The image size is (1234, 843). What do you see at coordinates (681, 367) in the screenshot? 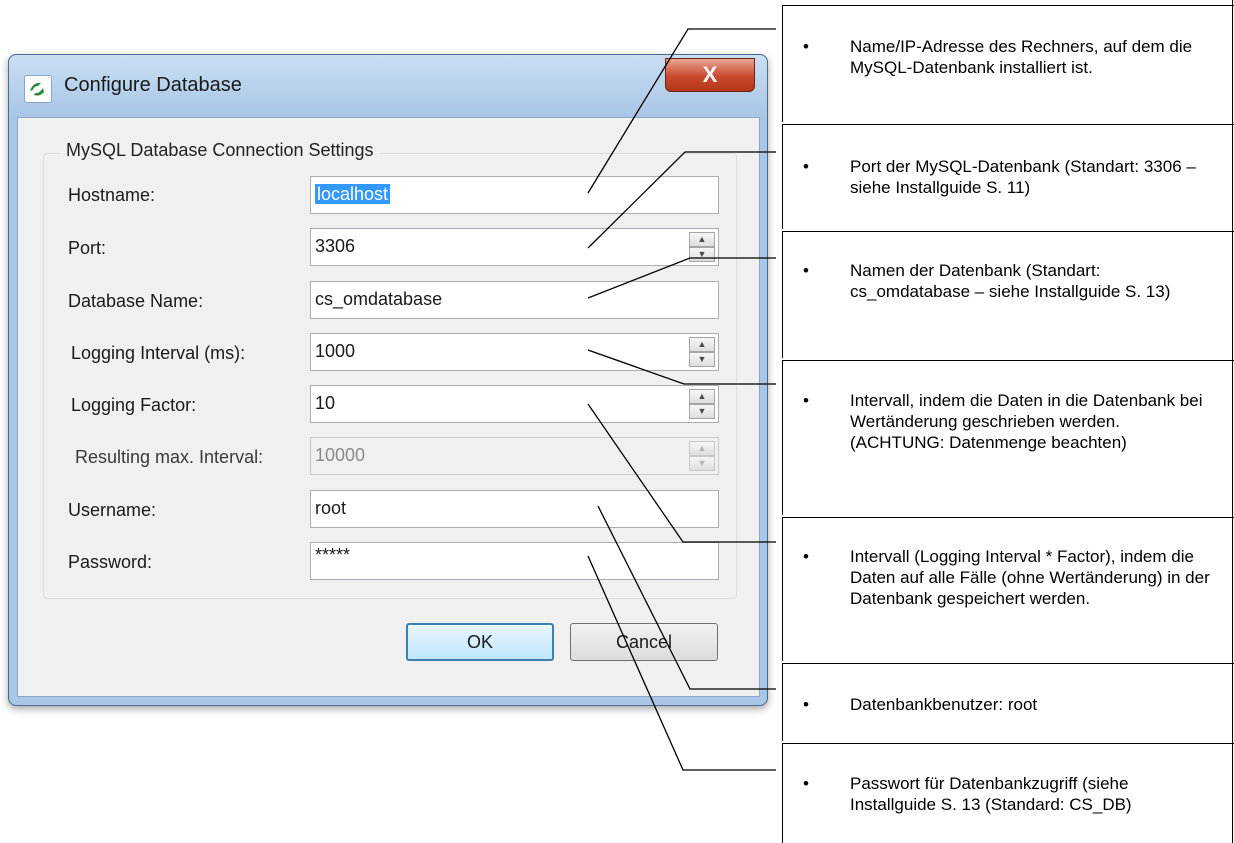
I see `leader-line-logging-interval` at bounding box center [681, 367].